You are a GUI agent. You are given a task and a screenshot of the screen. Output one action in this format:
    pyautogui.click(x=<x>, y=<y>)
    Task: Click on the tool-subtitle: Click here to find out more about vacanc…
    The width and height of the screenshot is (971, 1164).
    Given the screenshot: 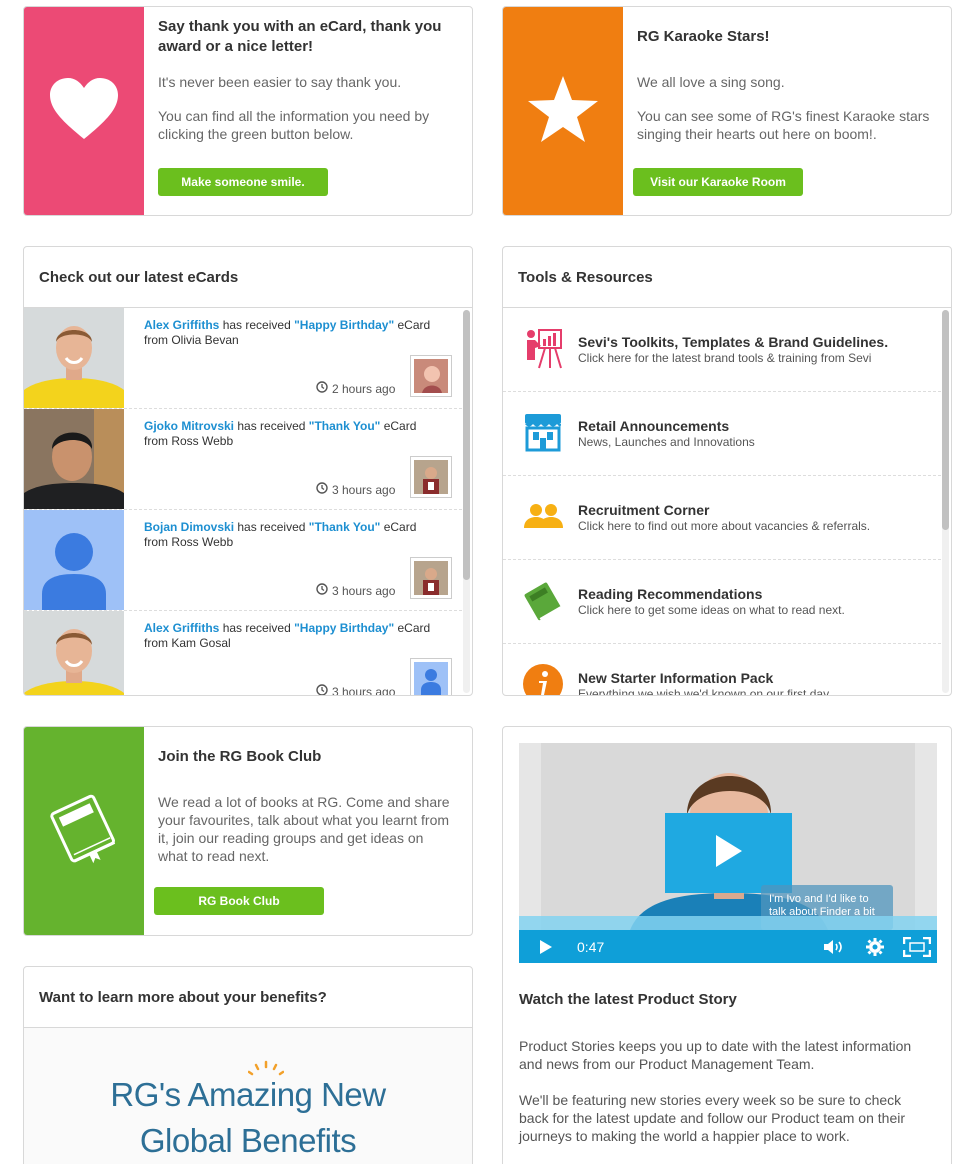 What is the action you would take?
    pyautogui.click(x=724, y=526)
    